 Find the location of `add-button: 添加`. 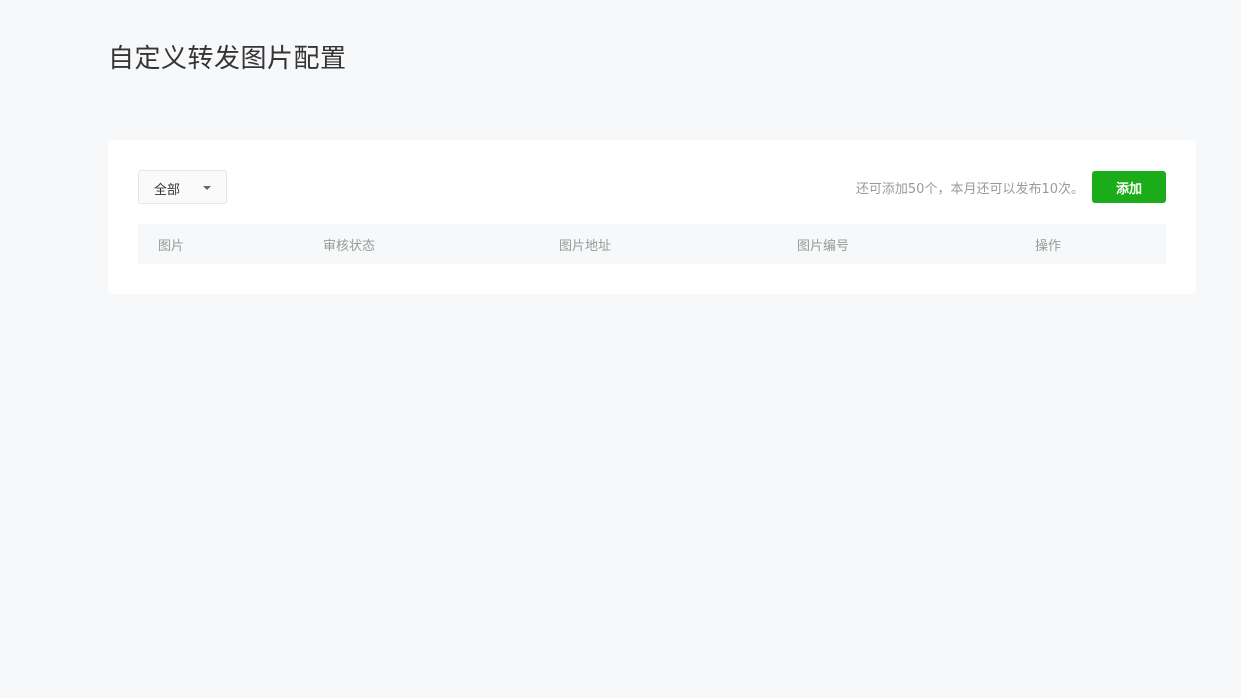

add-button: 添加 is located at coordinates (1129, 187).